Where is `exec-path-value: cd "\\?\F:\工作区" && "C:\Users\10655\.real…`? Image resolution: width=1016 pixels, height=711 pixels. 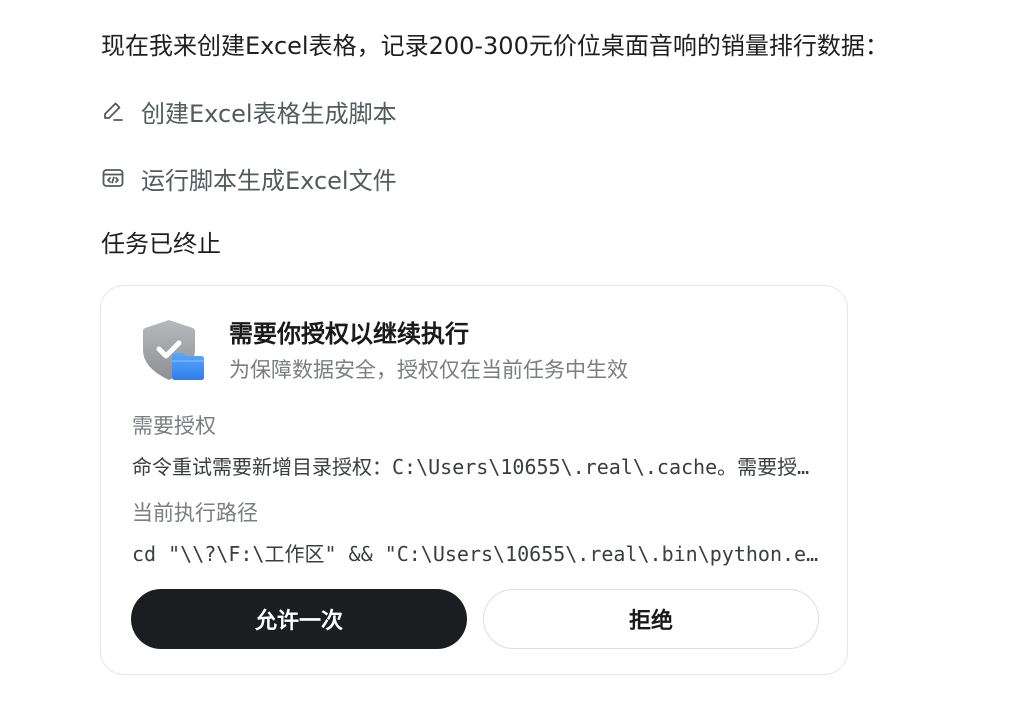
exec-path-value: cd "\\?\F:\工作区" && "C:\Users\10655\.real… is located at coordinates (477, 554).